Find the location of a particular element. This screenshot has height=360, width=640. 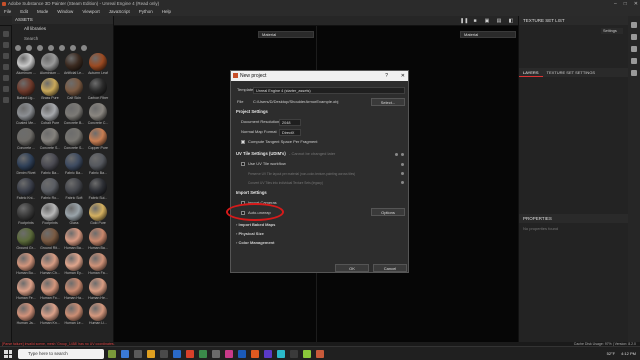

assets-search-input: Search is located at coordinates (62, 38).